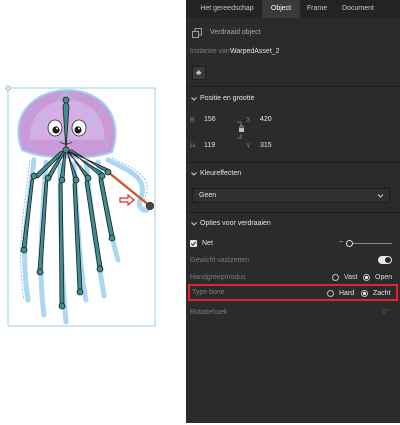  What do you see at coordinates (384, 277) in the screenshot?
I see `handle-mode-open-label: Open` at bounding box center [384, 277].